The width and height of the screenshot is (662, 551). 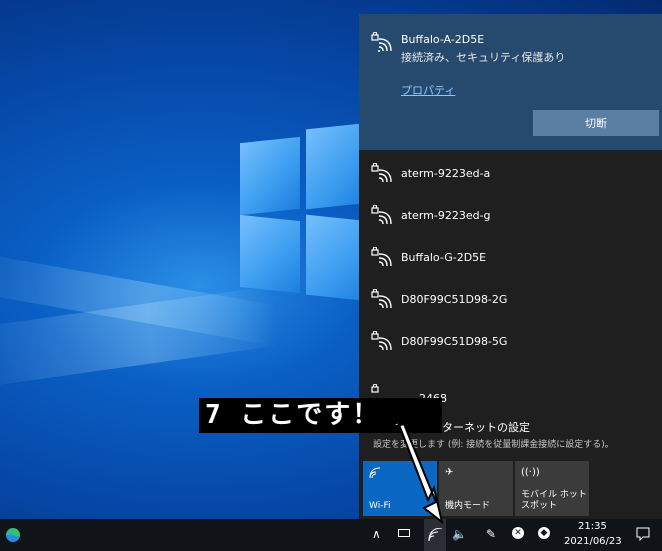 I want to click on airplane-icon: ✈, so click(x=449, y=472).